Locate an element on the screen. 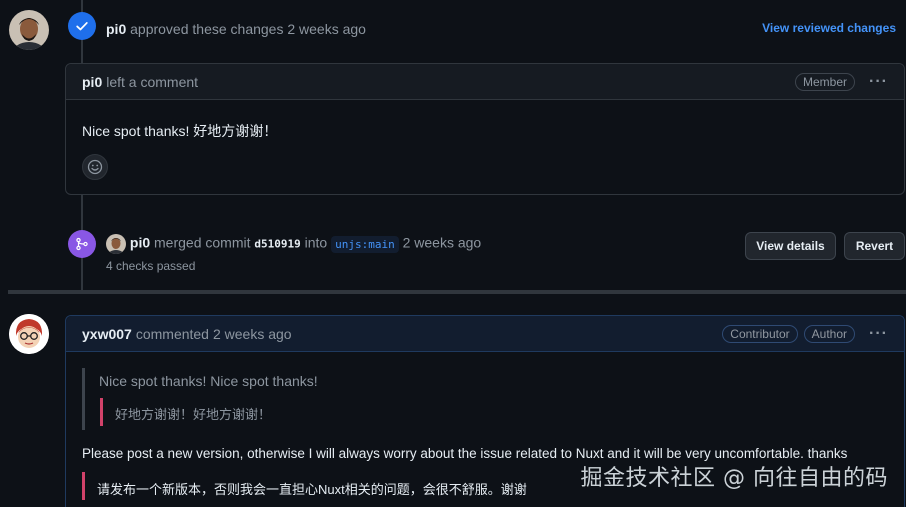 The image size is (906, 507). comment-author: pi0 is located at coordinates (92, 82).